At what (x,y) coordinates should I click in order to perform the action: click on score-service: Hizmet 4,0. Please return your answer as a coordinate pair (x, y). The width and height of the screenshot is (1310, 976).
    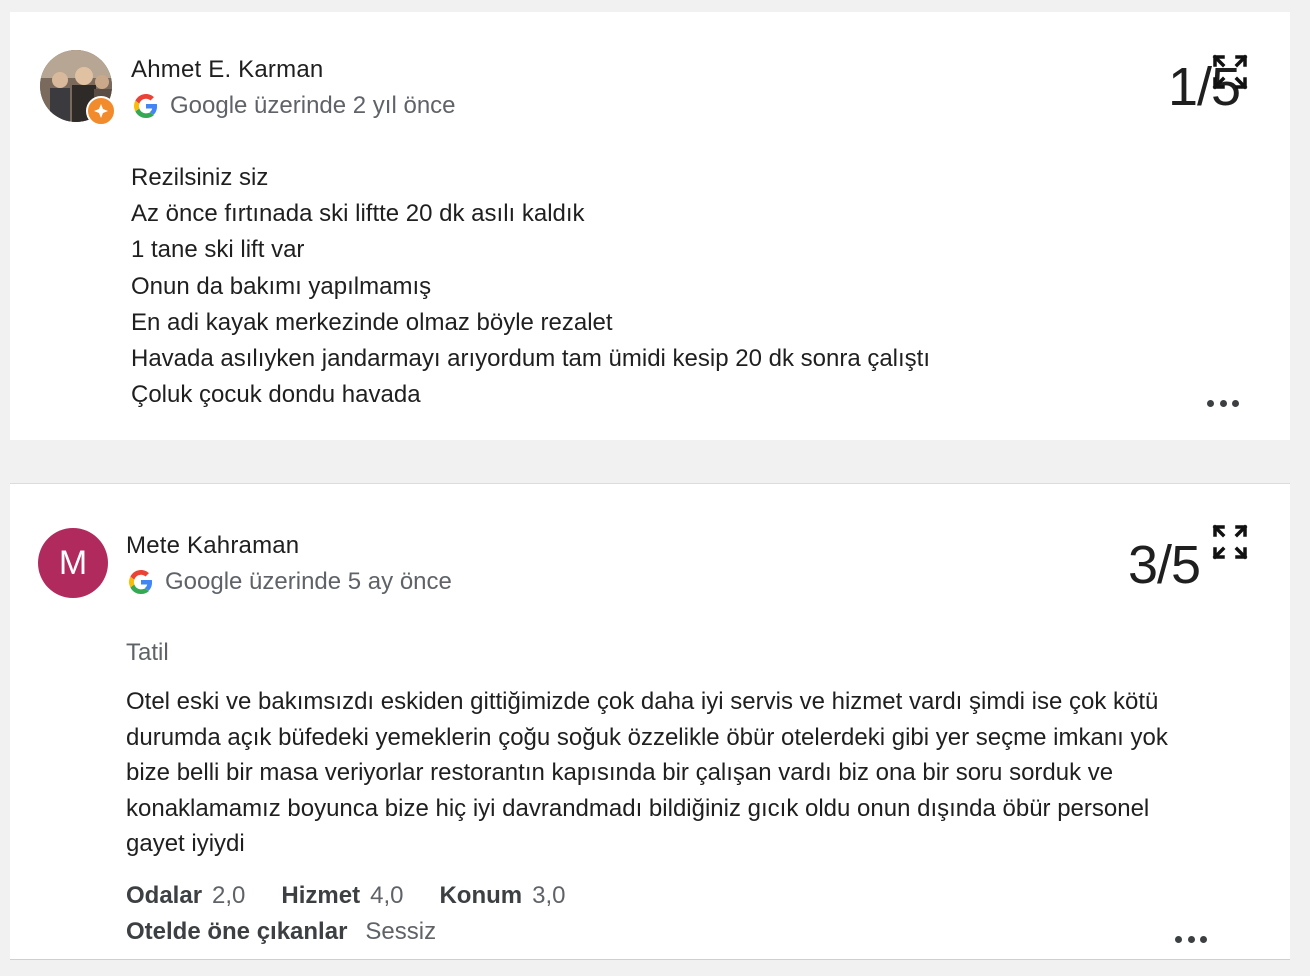
    Looking at the image, I should click on (342, 896).